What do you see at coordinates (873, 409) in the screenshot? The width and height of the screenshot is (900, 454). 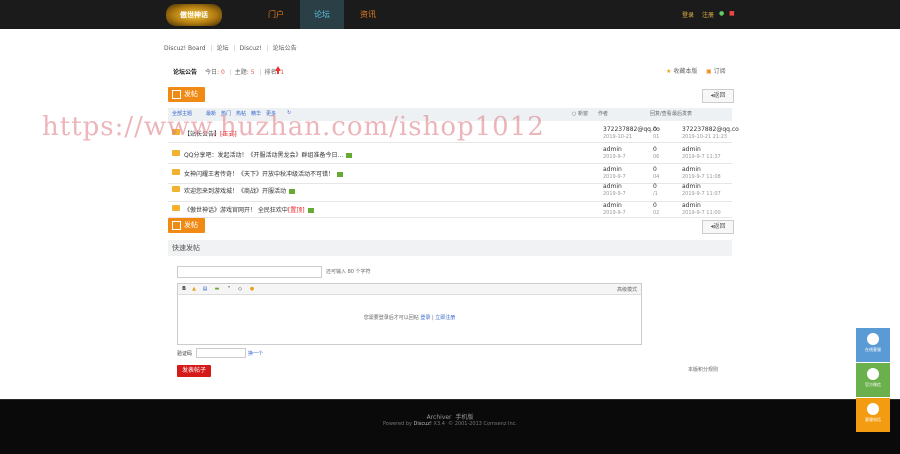 I see `phone-icon` at bounding box center [873, 409].